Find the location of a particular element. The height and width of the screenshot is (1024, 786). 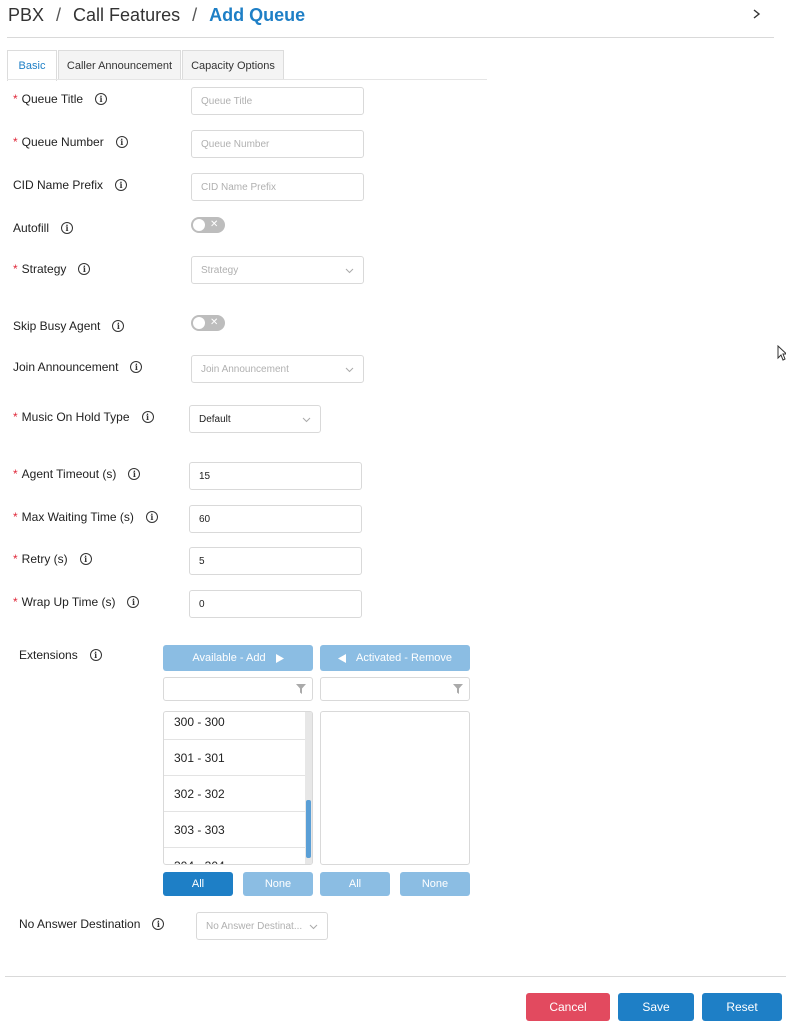

queue-number-input: Queue Number is located at coordinates (277, 144).